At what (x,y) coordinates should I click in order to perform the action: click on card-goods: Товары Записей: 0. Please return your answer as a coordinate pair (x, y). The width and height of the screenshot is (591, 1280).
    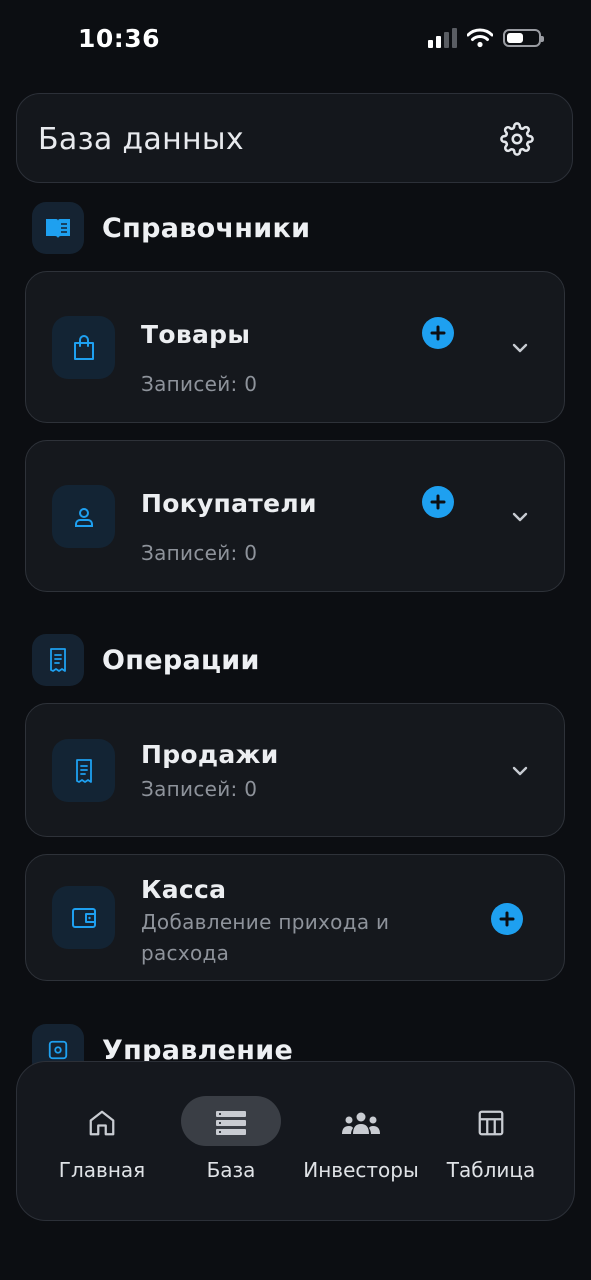
    Looking at the image, I should click on (295, 347).